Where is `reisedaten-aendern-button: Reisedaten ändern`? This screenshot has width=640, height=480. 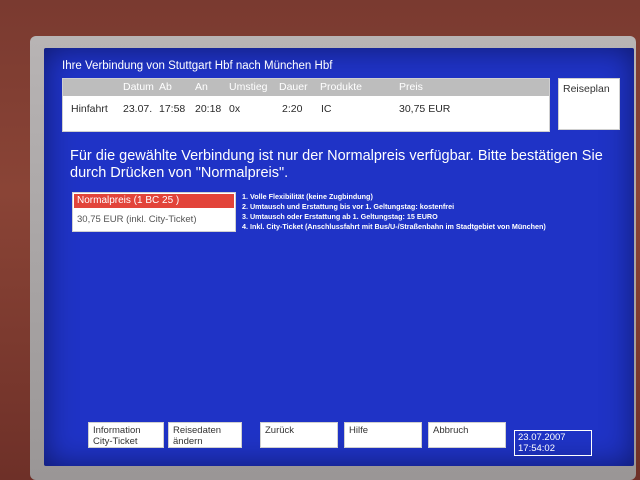 reisedaten-aendern-button: Reisedaten ändern is located at coordinates (205, 435).